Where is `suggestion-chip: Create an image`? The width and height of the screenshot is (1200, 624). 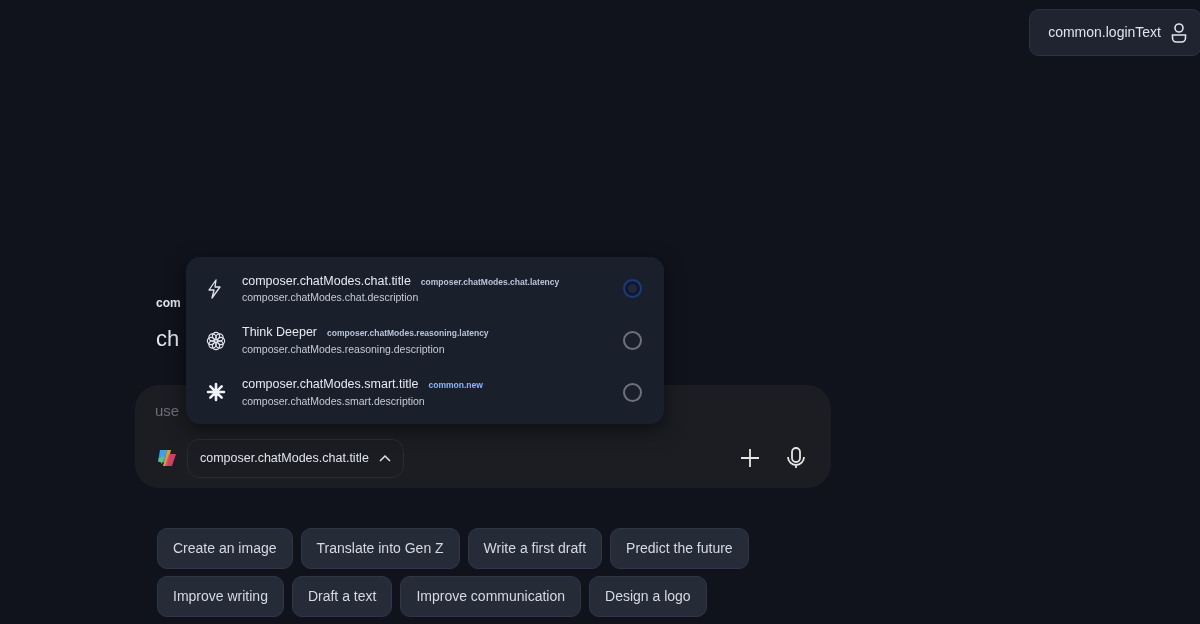 suggestion-chip: Create an image is located at coordinates (225, 548).